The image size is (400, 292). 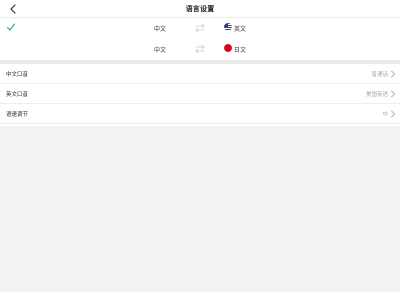 I want to click on setting-label: 中文口音, so click(x=17, y=75).